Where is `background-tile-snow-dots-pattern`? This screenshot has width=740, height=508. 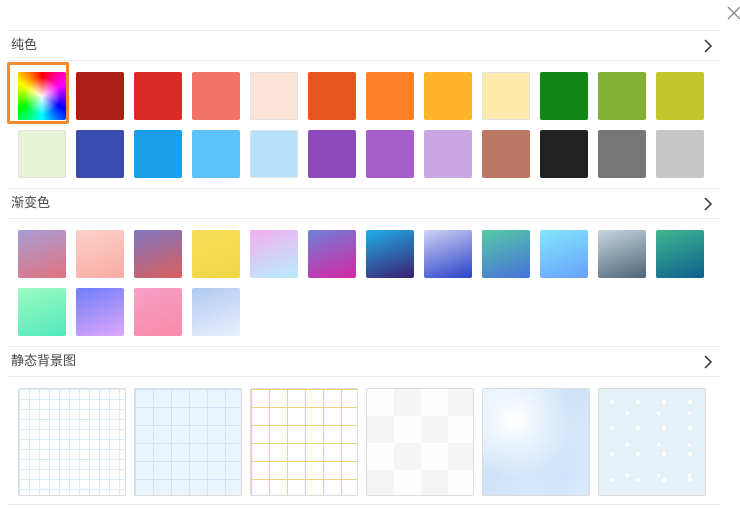
background-tile-snow-dots-pattern is located at coordinates (652, 442).